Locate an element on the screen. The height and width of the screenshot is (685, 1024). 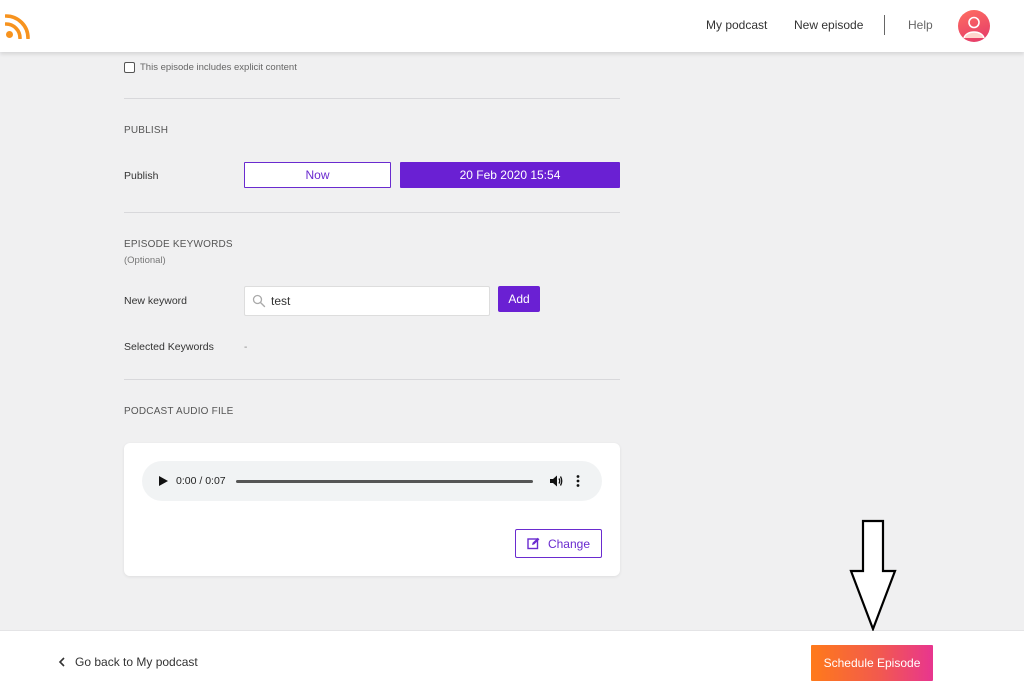
down-arrow-annotation-icon is located at coordinates (873, 575).